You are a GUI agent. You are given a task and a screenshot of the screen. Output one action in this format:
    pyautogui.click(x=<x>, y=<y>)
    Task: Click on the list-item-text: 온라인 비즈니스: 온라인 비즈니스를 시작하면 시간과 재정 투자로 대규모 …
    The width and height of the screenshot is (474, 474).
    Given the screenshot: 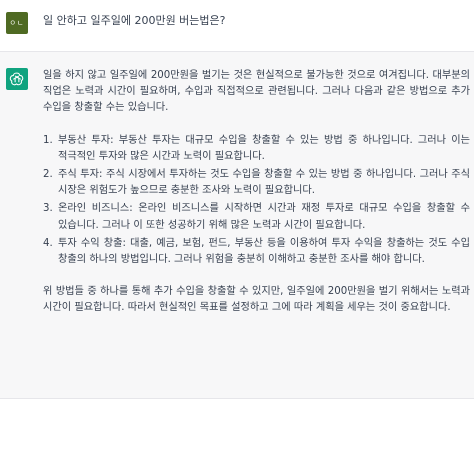 What is the action you would take?
    pyautogui.click(x=264, y=217)
    